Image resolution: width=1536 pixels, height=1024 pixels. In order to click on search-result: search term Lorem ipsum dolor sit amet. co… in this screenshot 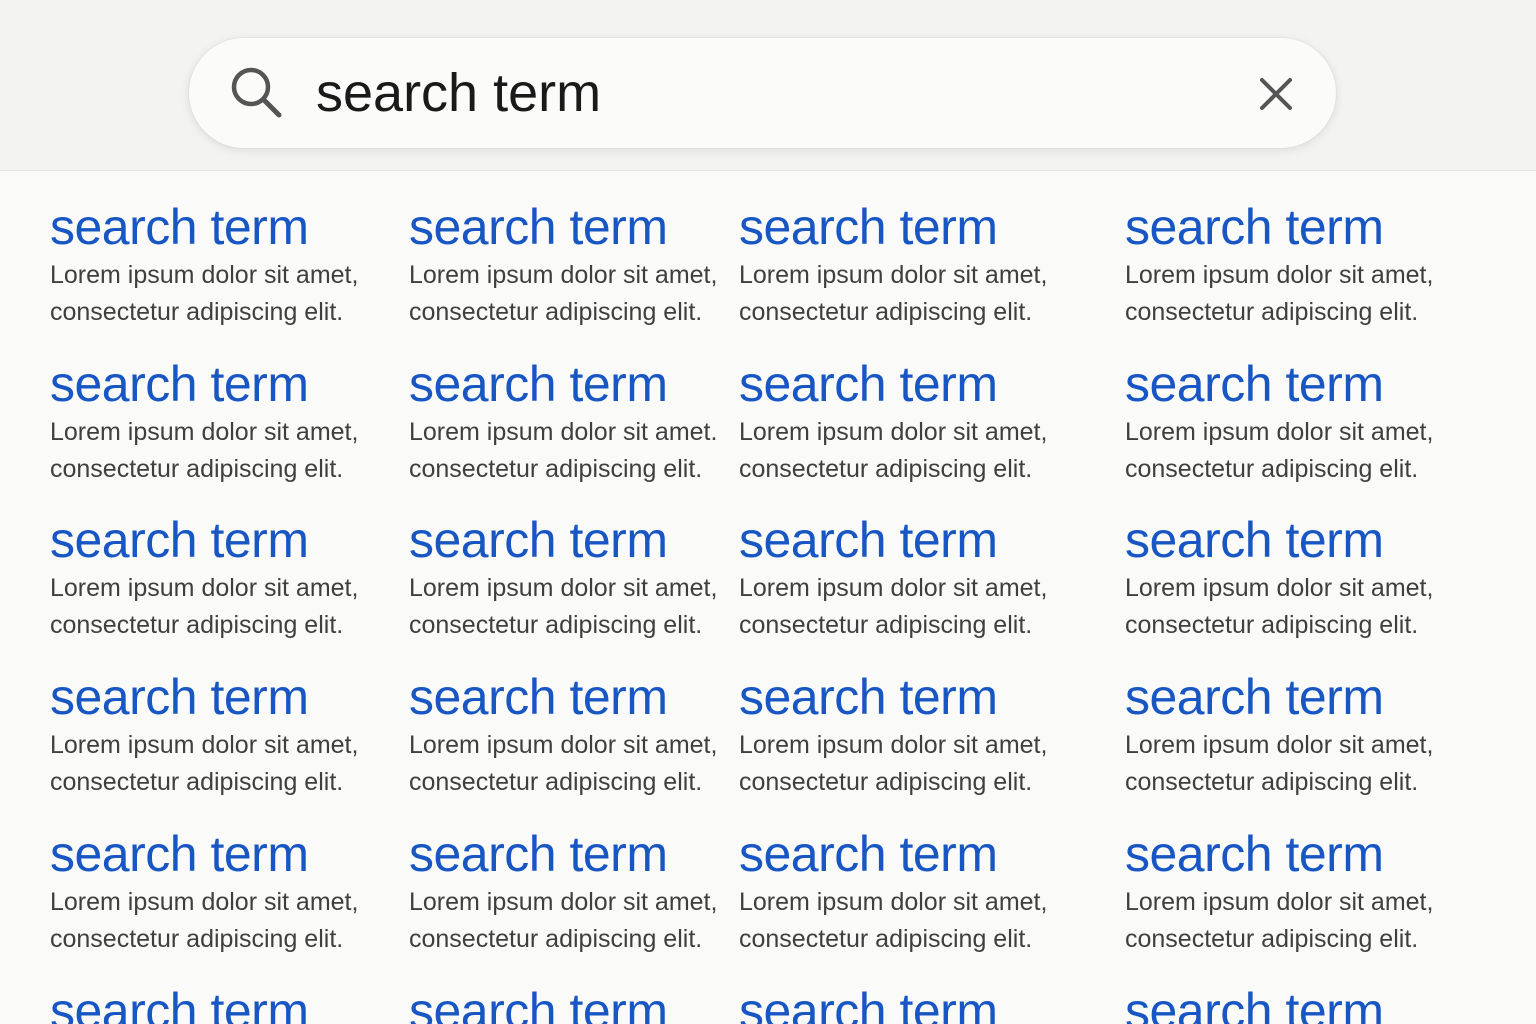, I will do `click(594, 422)`.